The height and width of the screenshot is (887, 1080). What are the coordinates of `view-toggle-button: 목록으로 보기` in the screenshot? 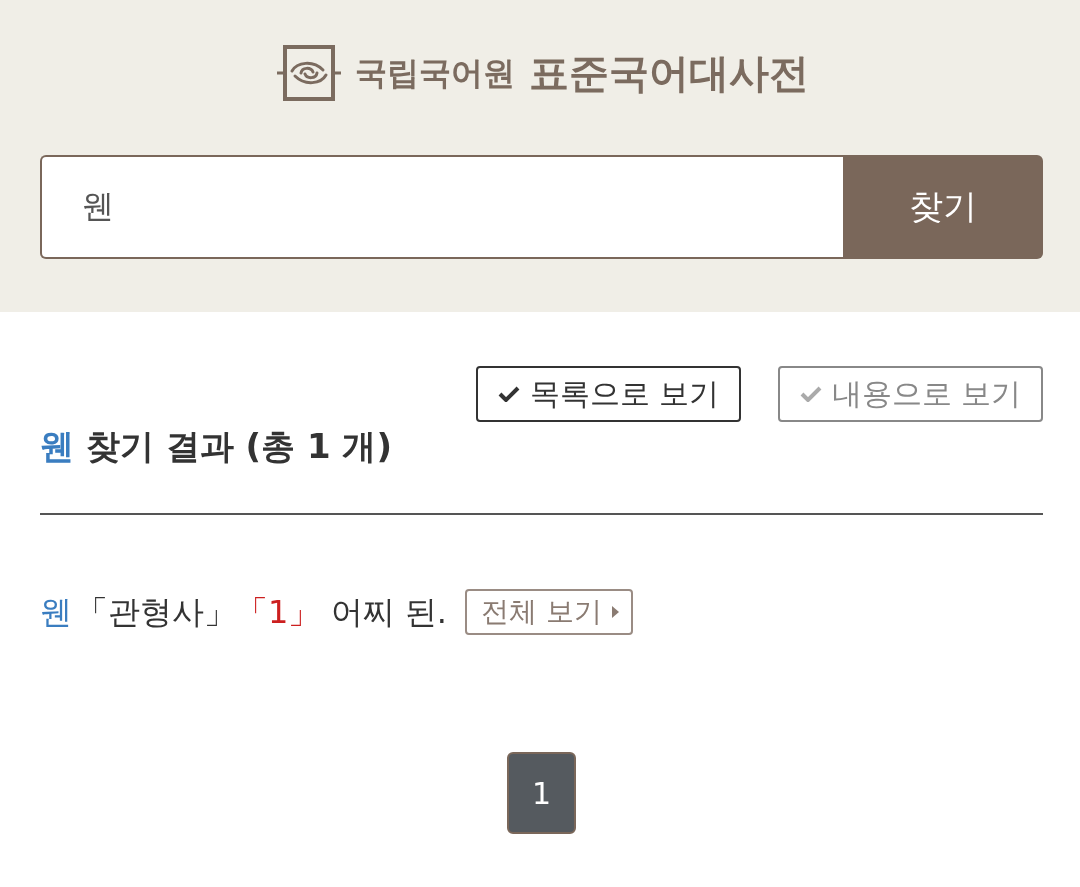 It's located at (608, 394).